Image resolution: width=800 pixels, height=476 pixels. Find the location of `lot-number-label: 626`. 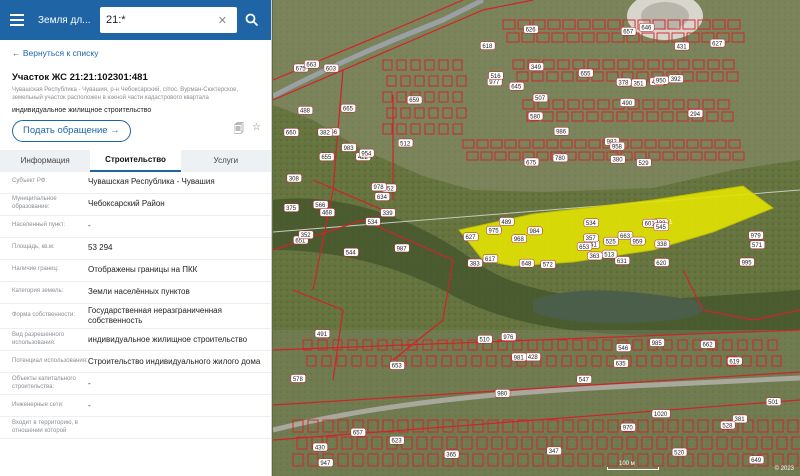

lot-number-label: 626 is located at coordinates (531, 29).